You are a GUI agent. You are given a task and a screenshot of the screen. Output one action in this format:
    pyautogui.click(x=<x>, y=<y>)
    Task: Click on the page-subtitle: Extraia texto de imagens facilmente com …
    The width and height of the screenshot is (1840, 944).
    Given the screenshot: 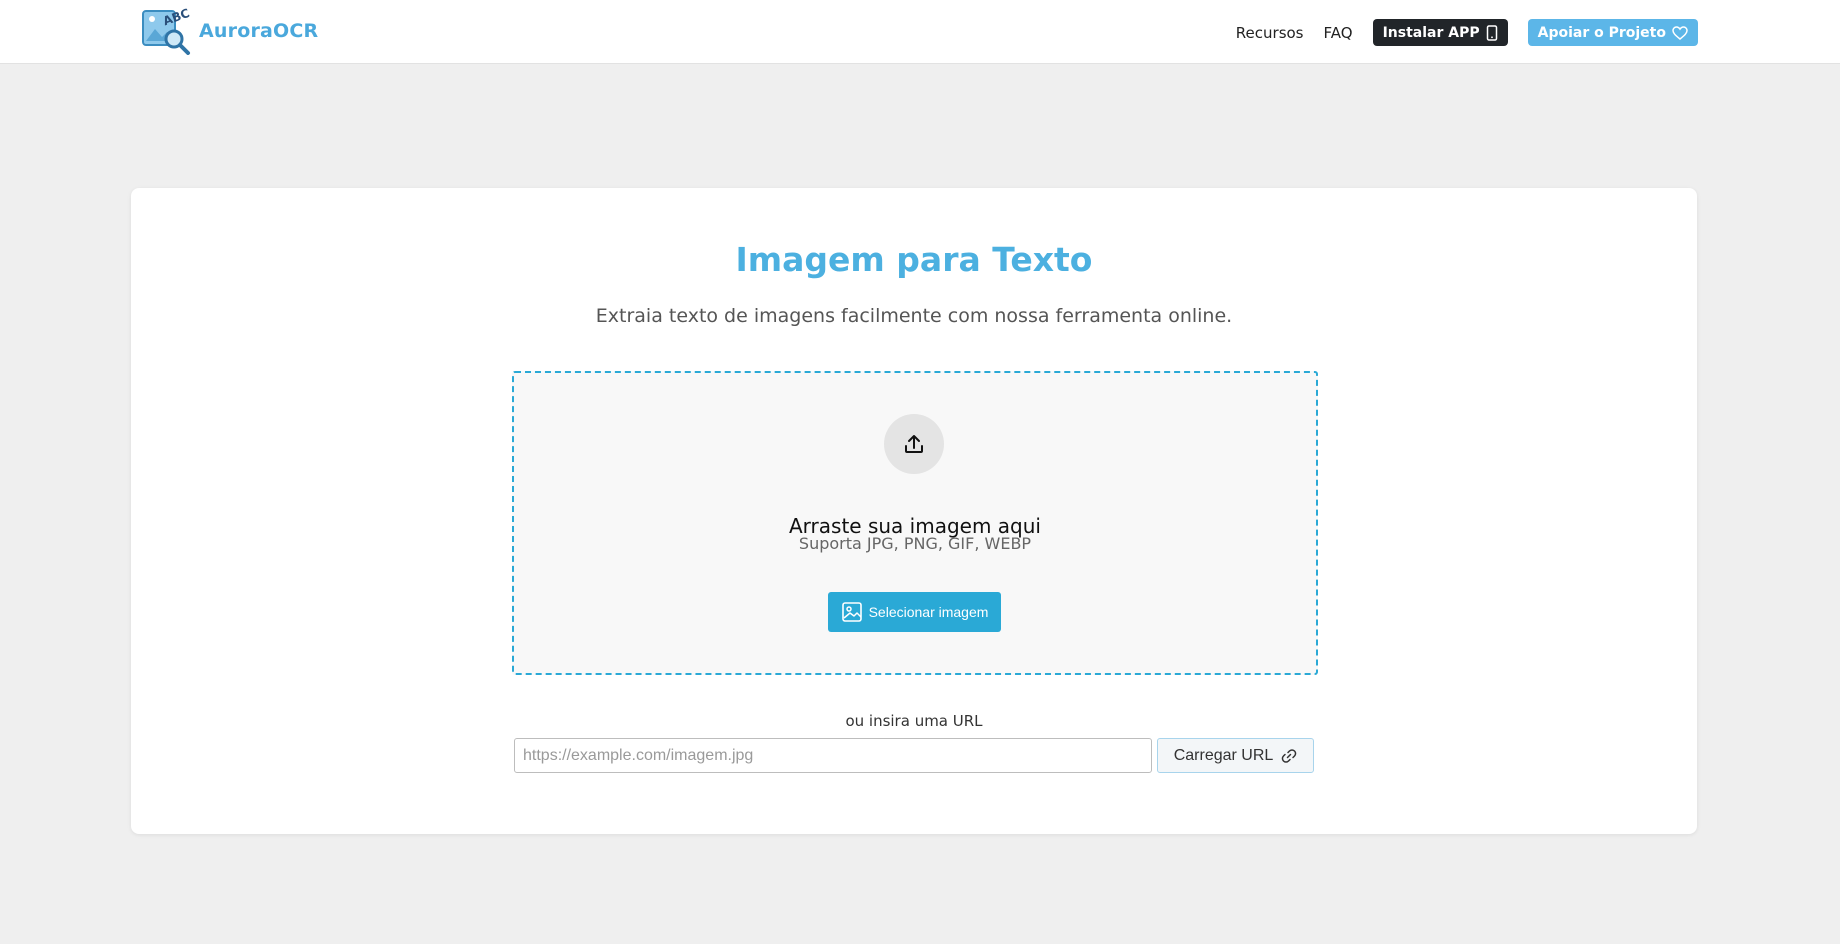 What is the action you would take?
    pyautogui.click(x=914, y=316)
    